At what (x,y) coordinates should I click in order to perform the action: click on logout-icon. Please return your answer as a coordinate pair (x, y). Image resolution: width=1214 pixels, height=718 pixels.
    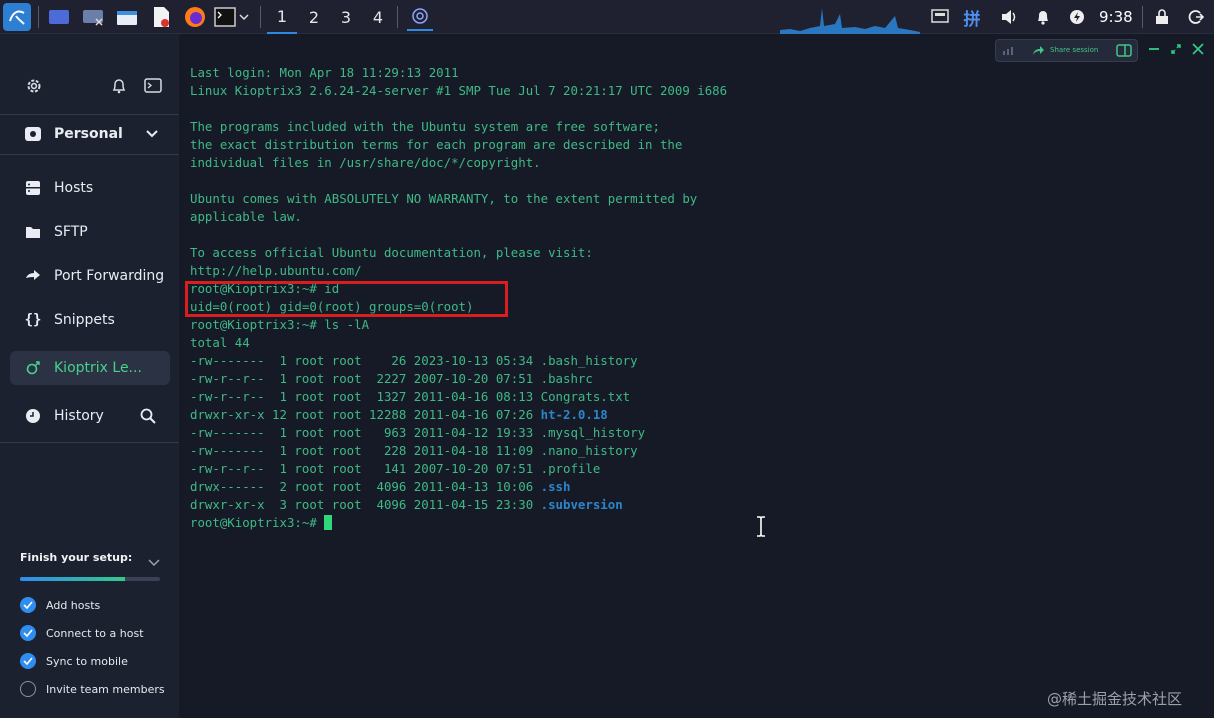
    Looking at the image, I should click on (1196, 17).